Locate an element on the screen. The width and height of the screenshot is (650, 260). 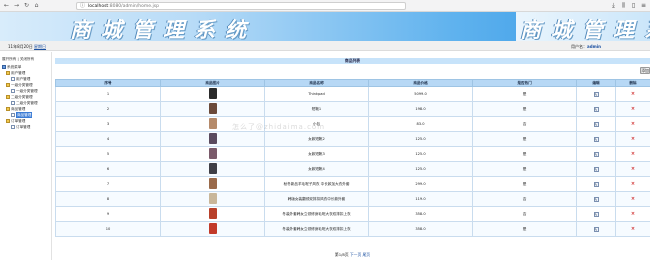
table-row: 7 秋冬新品羊毛呢子风衣 中长款加大衣外套 299.0 是 ✎ × is located at coordinates (352, 184).